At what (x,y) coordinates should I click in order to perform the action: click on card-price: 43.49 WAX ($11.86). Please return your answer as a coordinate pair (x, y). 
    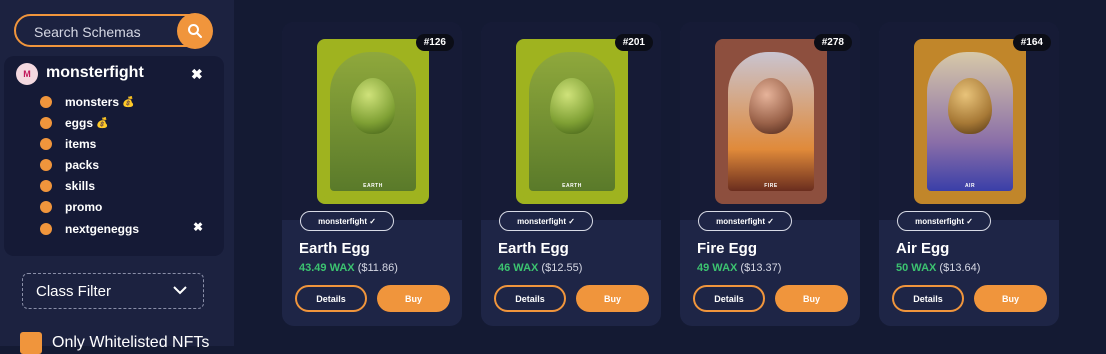
    Looking at the image, I should click on (348, 268).